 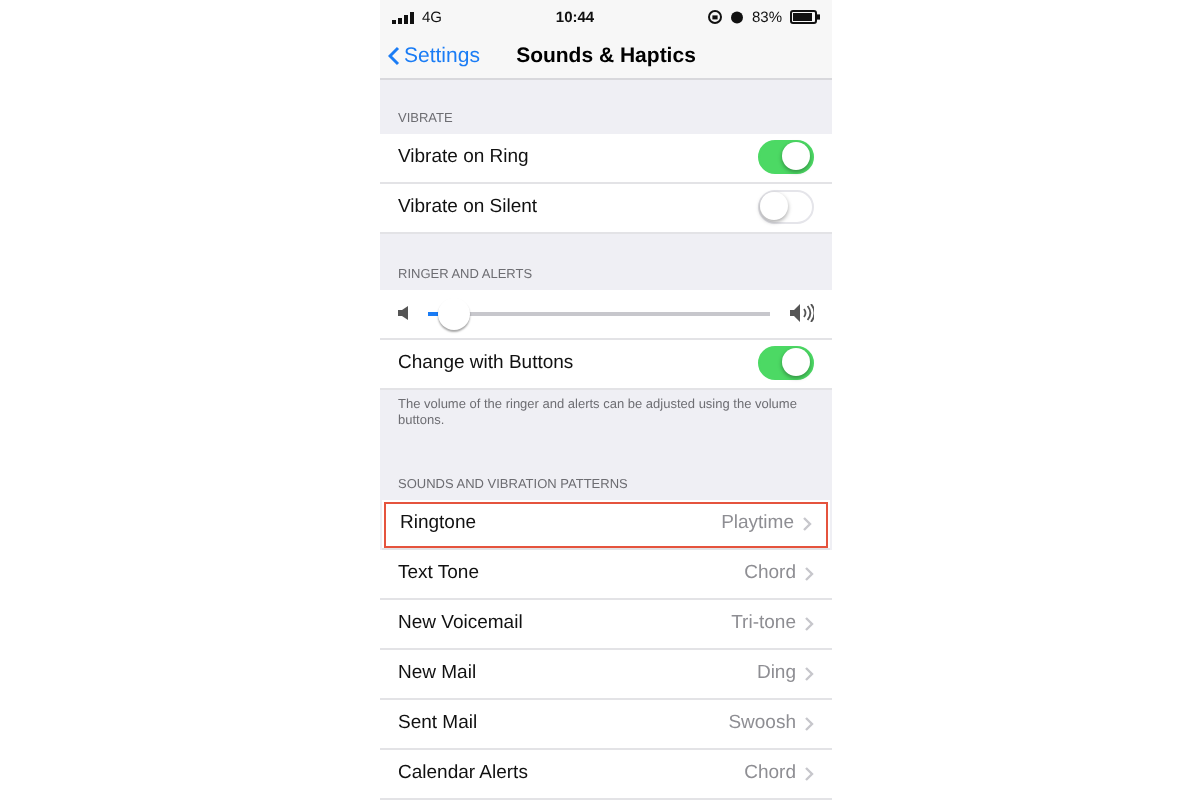 What do you see at coordinates (606, 524) in the screenshot?
I see `list-row: Ringtone Playtime` at bounding box center [606, 524].